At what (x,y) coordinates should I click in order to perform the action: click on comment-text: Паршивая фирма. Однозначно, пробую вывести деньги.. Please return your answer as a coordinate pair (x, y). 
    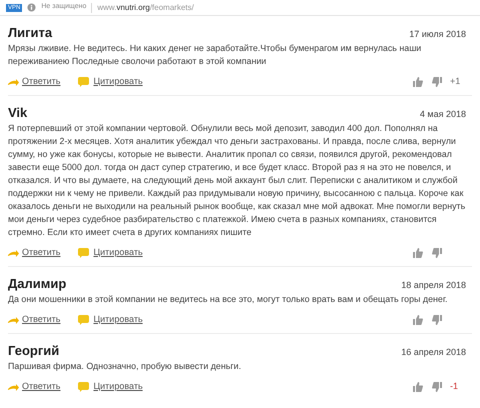
    Looking at the image, I should click on (125, 366).